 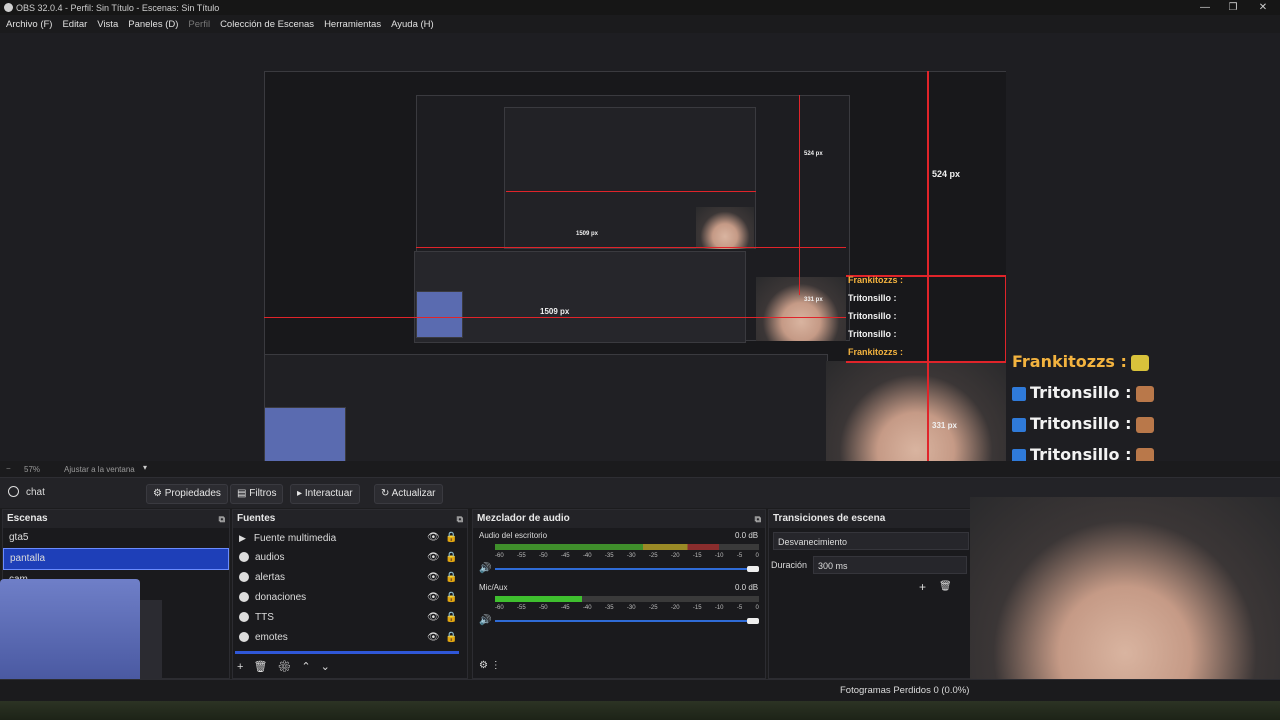 I want to click on panel-header: Fuentes ⧉, so click(x=350, y=519).